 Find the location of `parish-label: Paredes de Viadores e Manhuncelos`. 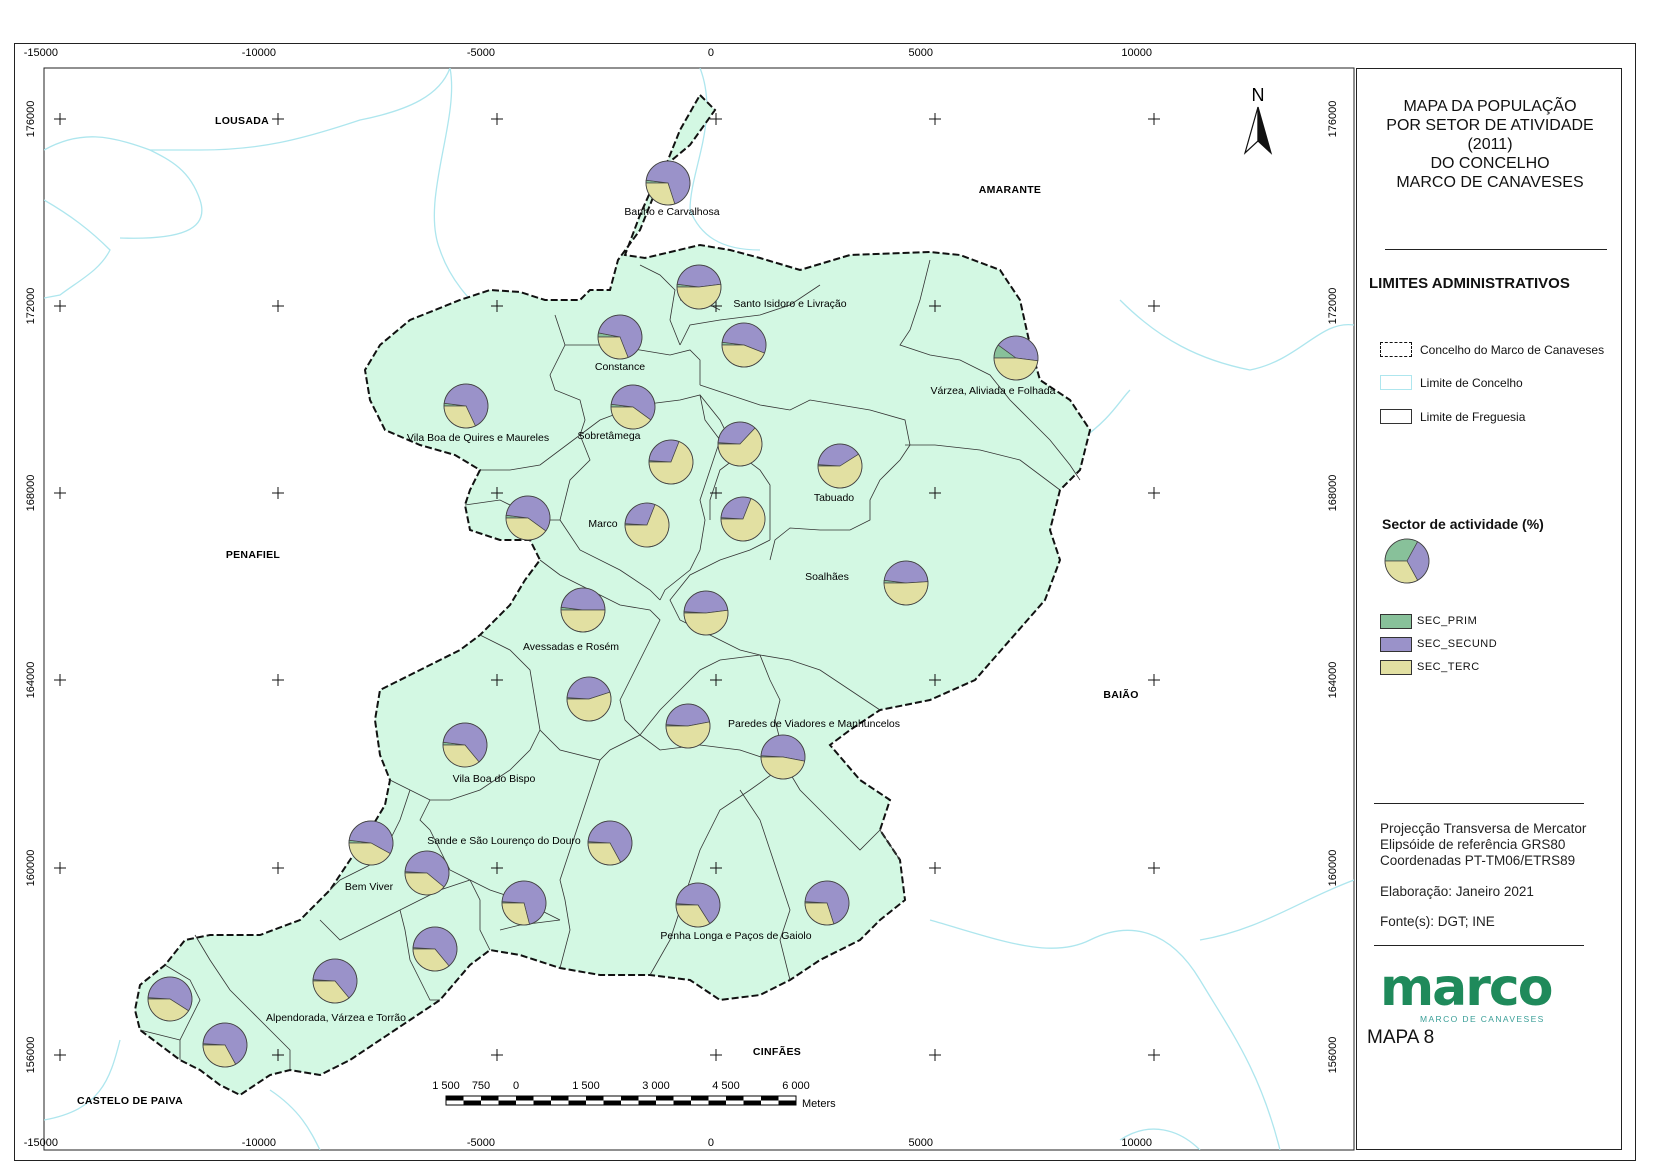

parish-label: Paredes de Viadores e Manhuncelos is located at coordinates (814, 724).